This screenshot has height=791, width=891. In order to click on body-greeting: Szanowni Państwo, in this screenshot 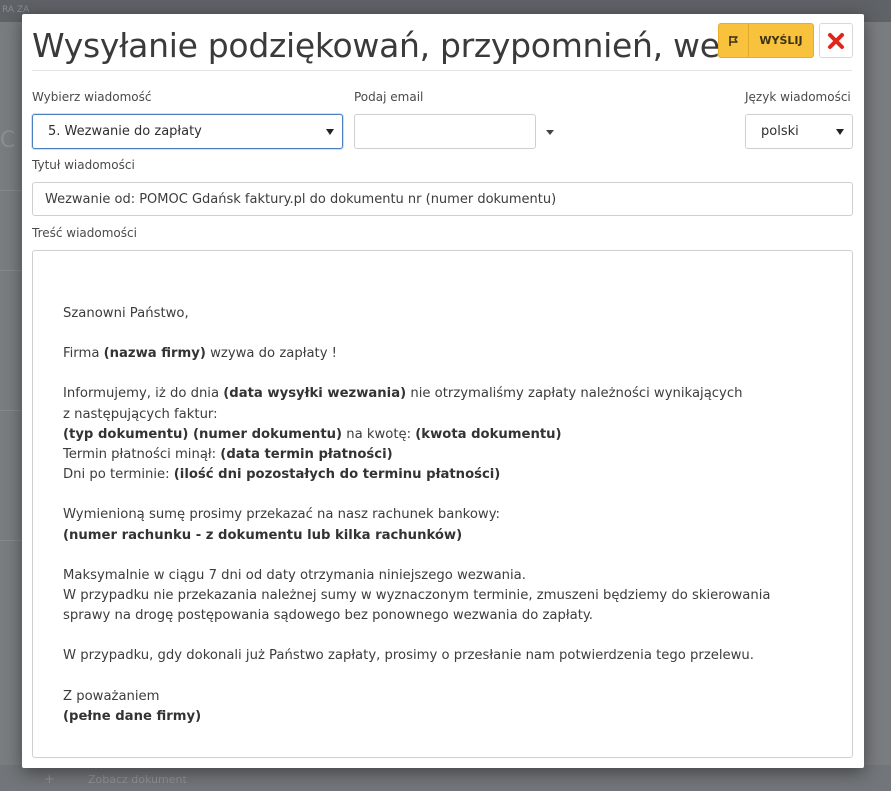, I will do `click(126, 313)`.